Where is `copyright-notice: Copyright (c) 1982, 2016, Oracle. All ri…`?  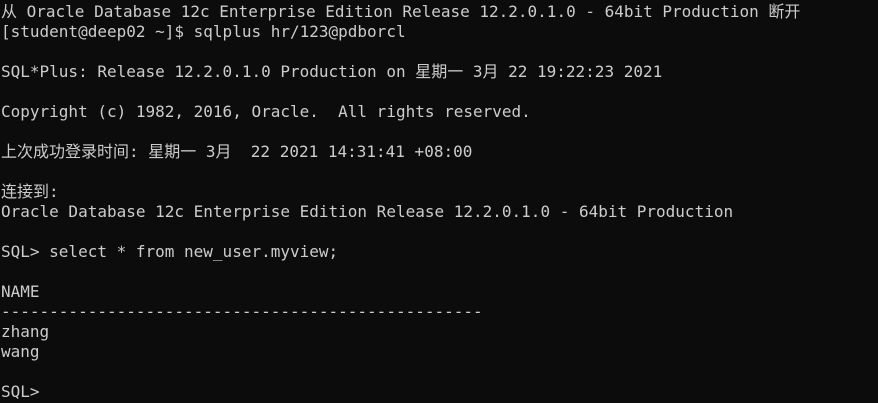
copyright-notice: Copyright (c) 1982, 2016, Oracle. All ri… is located at coordinates (266, 111).